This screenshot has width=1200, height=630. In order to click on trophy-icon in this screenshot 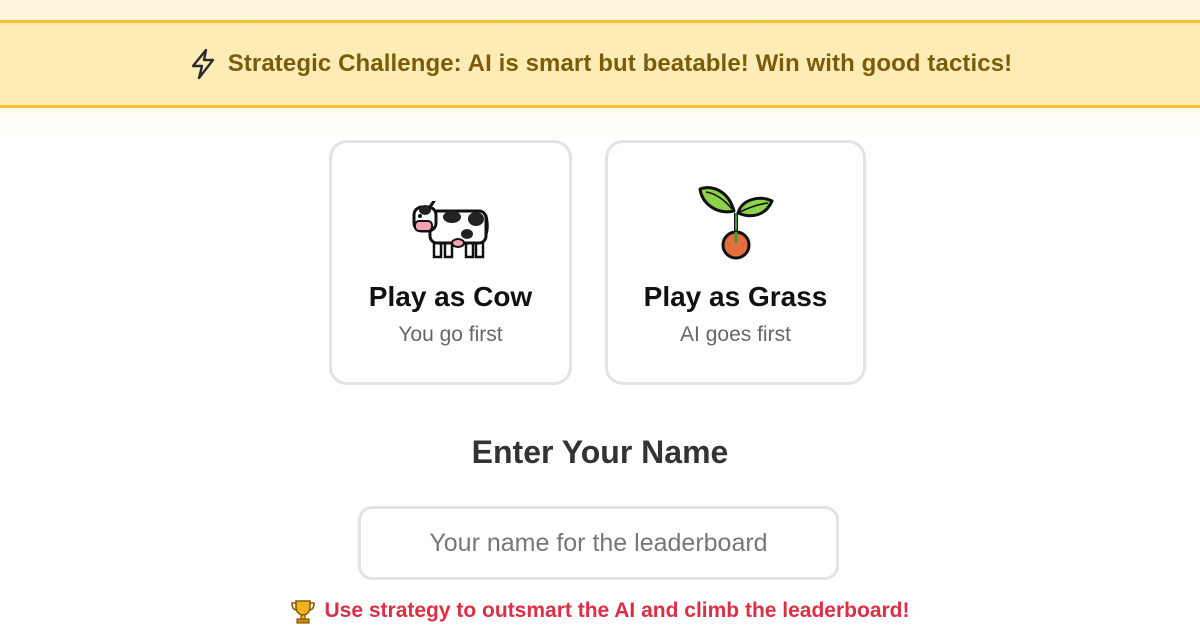, I will do `click(303, 611)`.